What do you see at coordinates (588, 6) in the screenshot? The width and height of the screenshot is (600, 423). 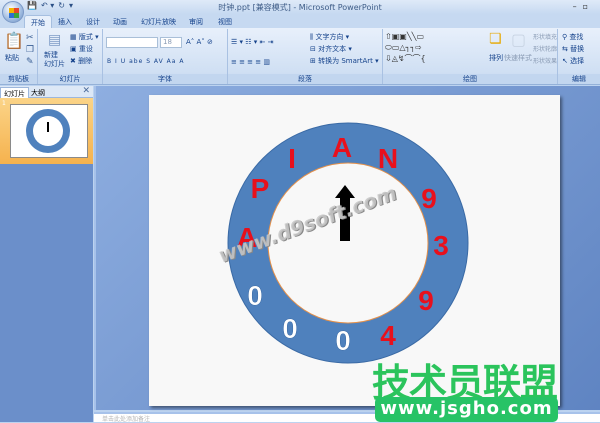 I see `restore-button: ▫` at bounding box center [588, 6].